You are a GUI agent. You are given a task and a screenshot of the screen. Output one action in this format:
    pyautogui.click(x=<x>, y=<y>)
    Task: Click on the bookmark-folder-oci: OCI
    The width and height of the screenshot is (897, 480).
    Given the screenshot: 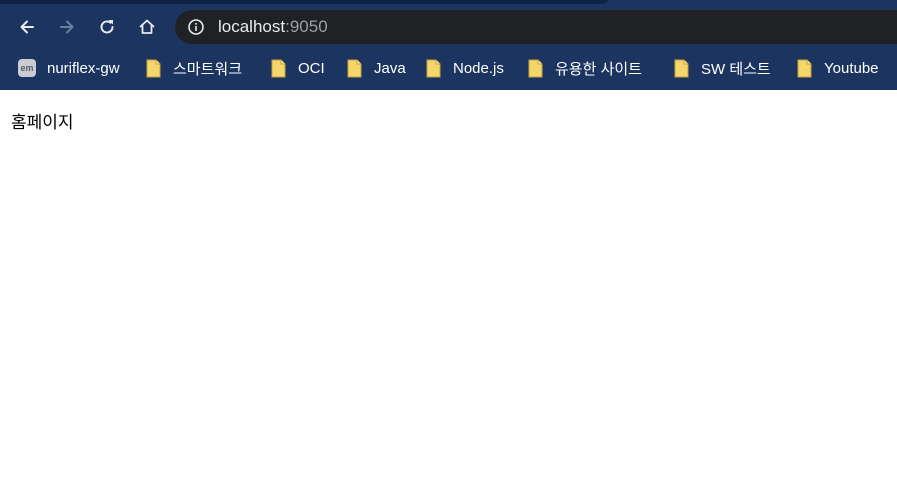 What is the action you would take?
    pyautogui.click(x=297, y=68)
    